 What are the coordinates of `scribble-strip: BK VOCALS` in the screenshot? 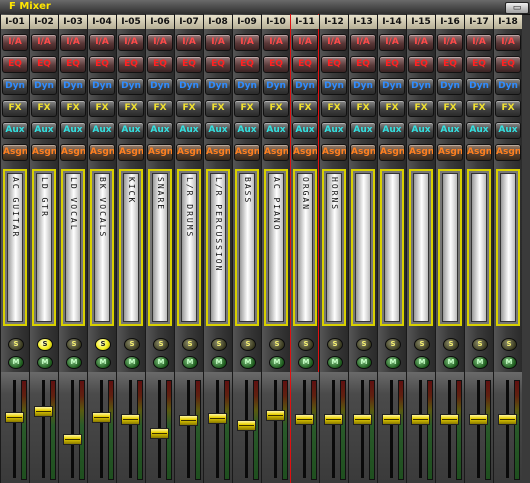 It's located at (102, 247).